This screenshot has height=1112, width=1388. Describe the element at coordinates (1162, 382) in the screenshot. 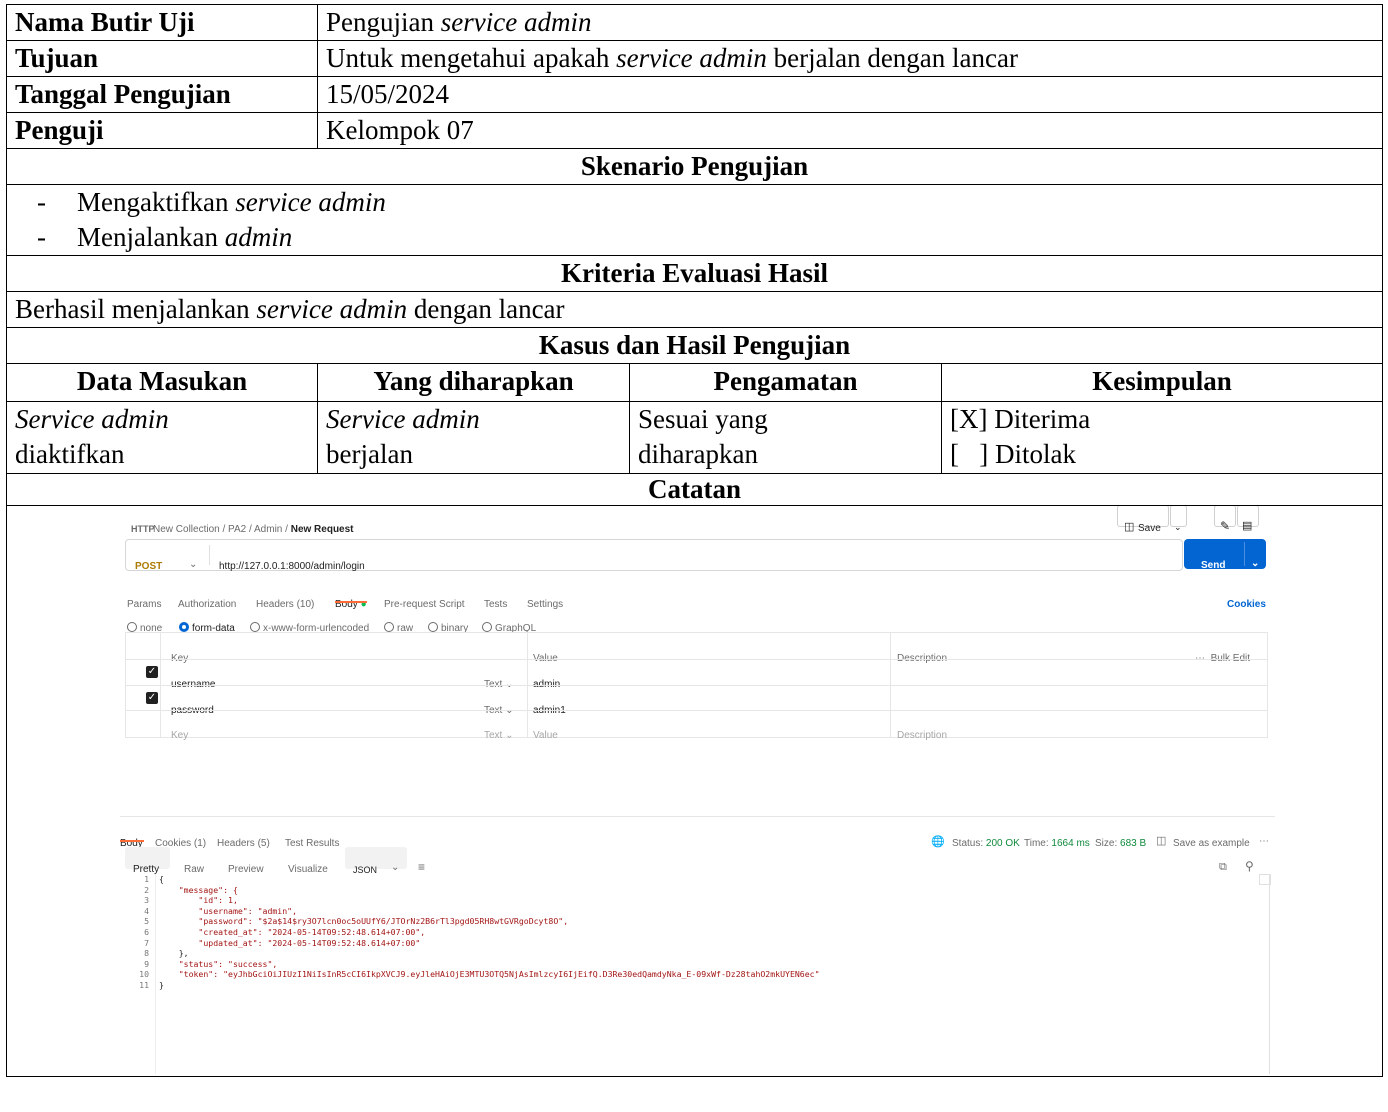

I see `col-header-kesimpulan: Kesimpulan` at that location.